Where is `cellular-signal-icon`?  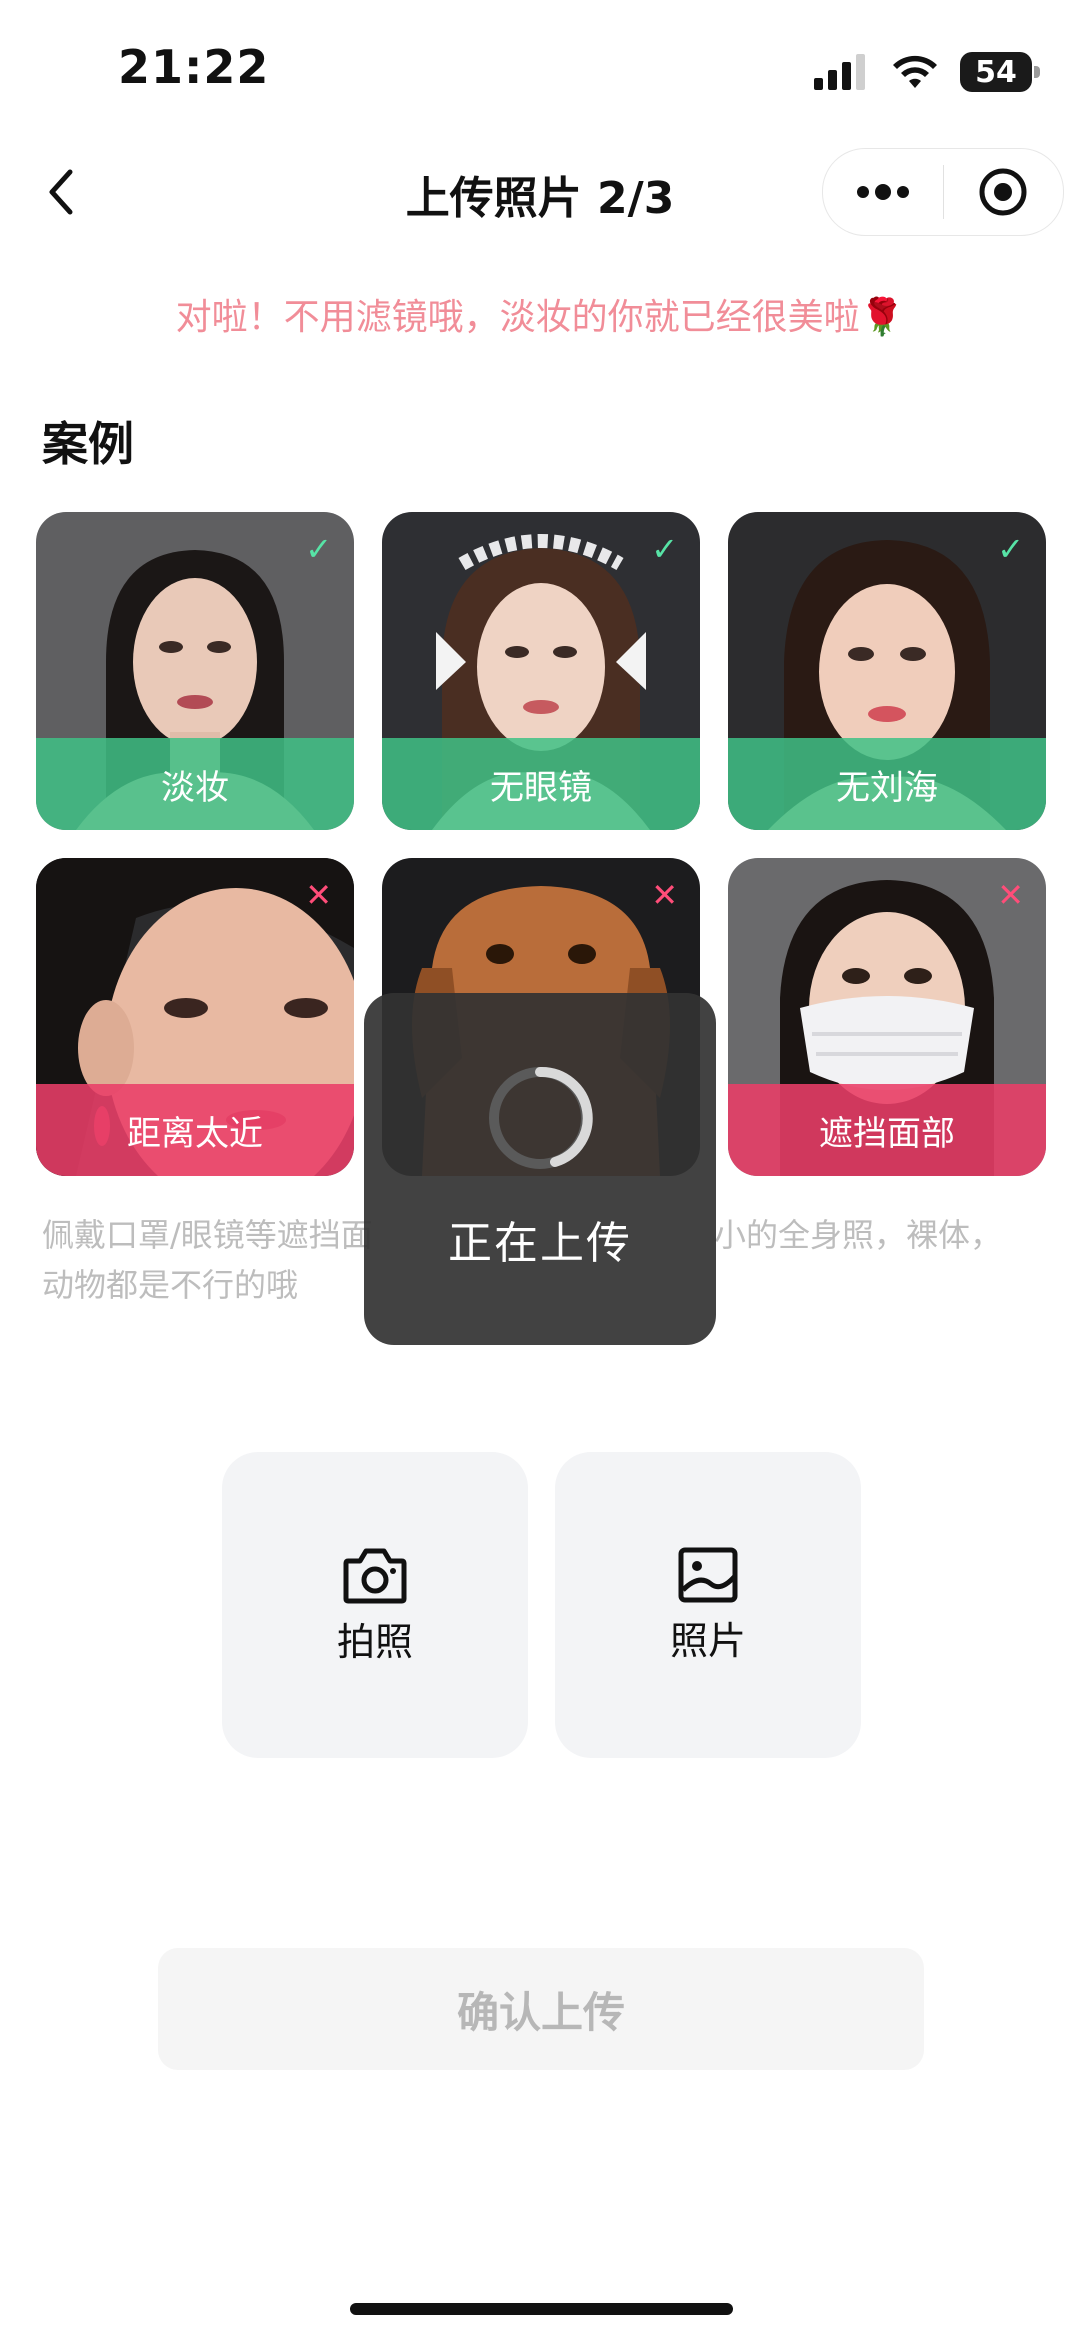 cellular-signal-icon is located at coordinates (839, 72).